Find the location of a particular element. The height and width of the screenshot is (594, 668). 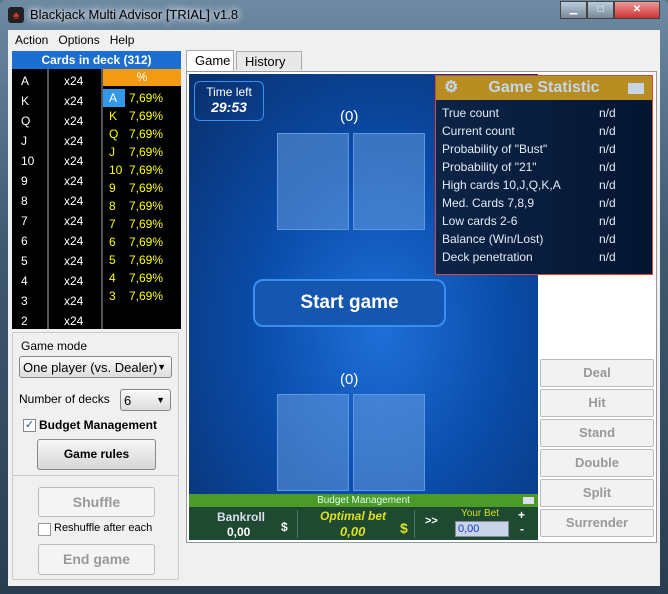

budget-management-checkbox: ✓ is located at coordinates (29, 425).